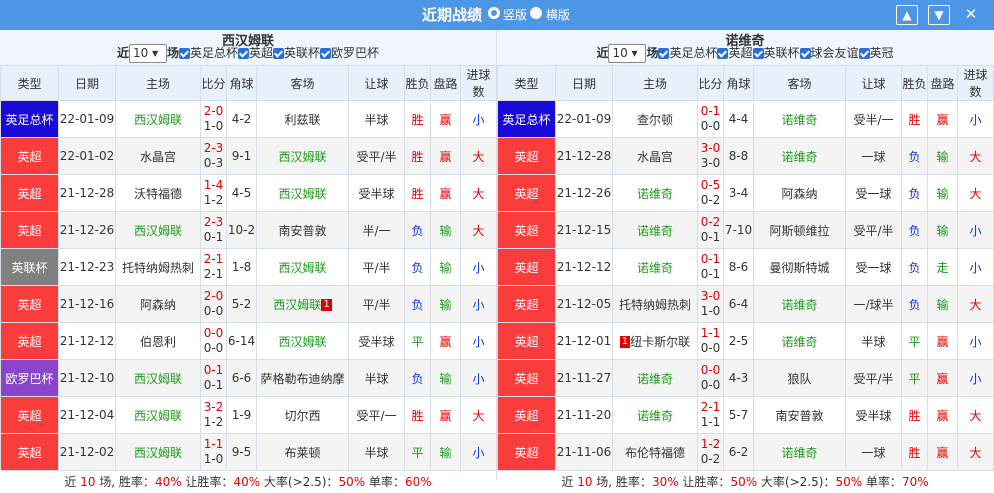 Image resolution: width=994 pixels, height=493 pixels. What do you see at coordinates (710, 452) in the screenshot?
I see `score: 1-2 0-2` at bounding box center [710, 452].